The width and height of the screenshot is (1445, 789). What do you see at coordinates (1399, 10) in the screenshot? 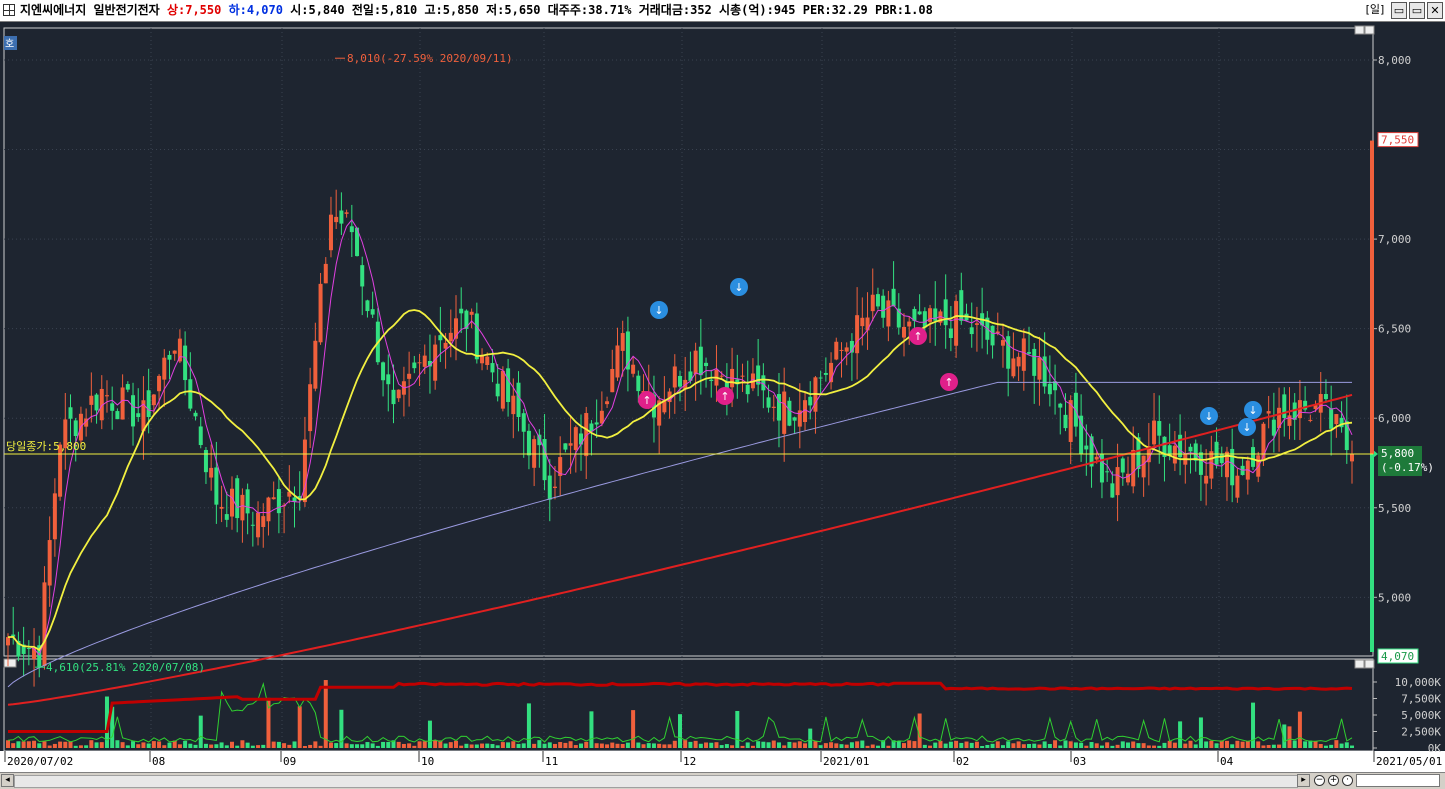
I see `minimize-icon: ▭` at bounding box center [1399, 10].